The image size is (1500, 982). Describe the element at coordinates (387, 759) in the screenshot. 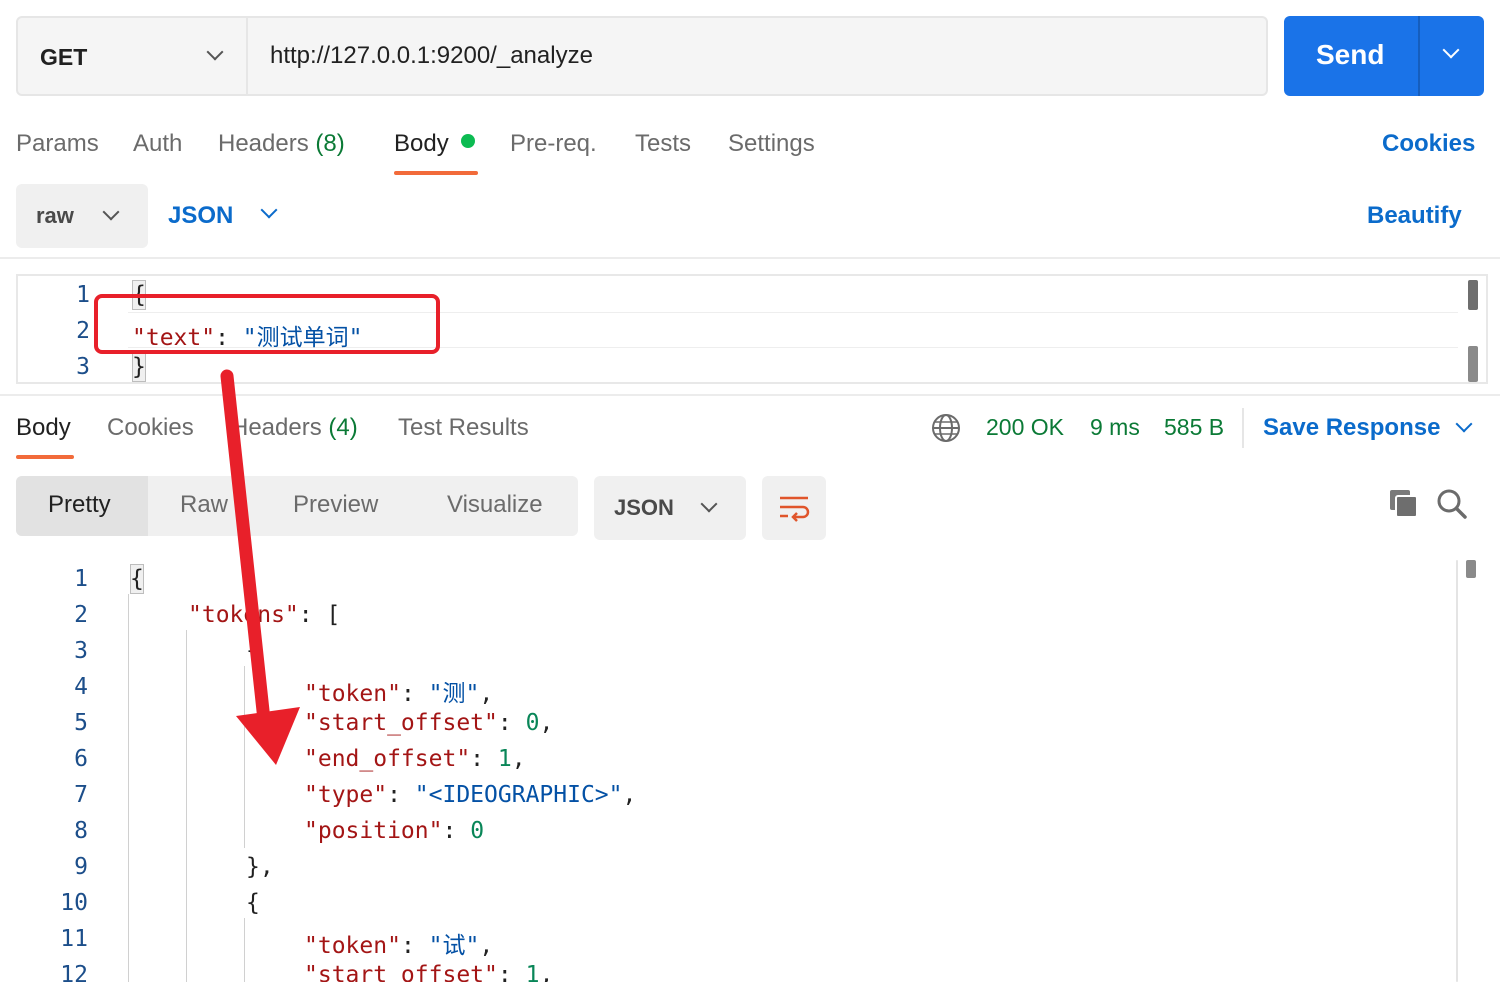

I see `json-key: "end_offset"` at that location.